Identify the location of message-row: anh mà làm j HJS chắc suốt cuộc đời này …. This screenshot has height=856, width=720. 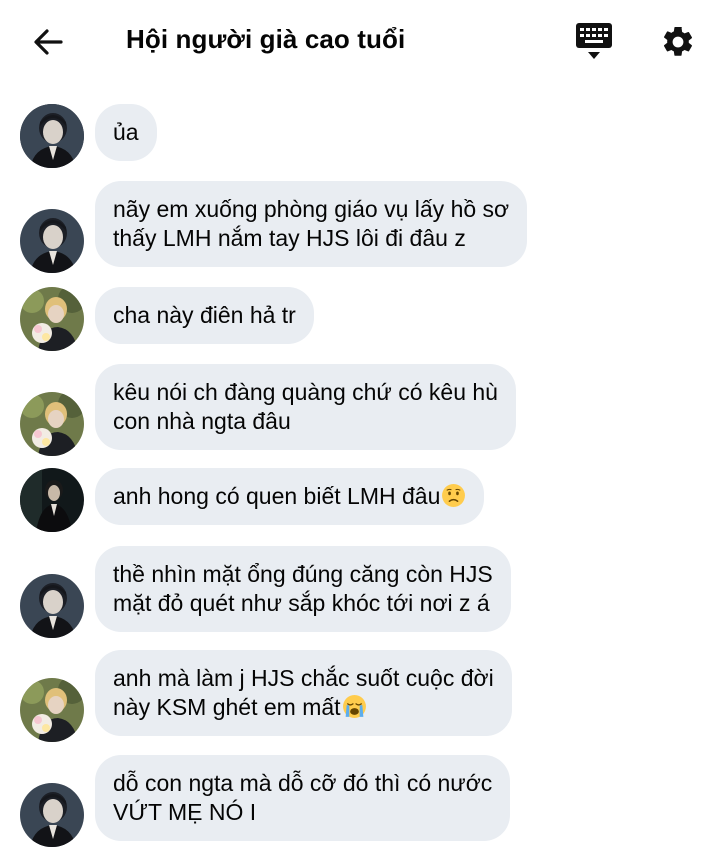
(360, 696).